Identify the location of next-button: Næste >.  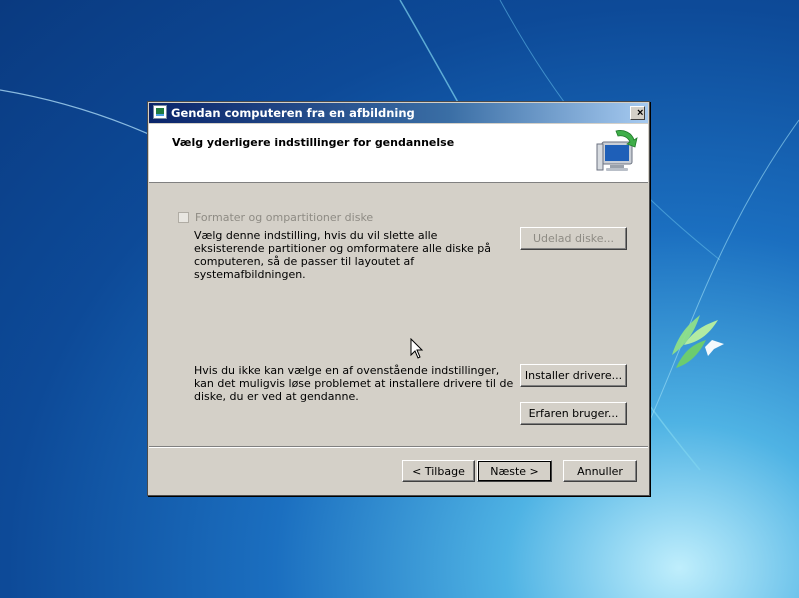
(514, 471).